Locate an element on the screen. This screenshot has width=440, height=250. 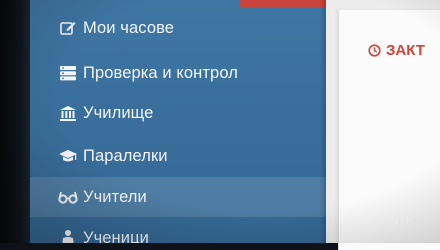
sidebar-item-label: Училище is located at coordinates (118, 112).